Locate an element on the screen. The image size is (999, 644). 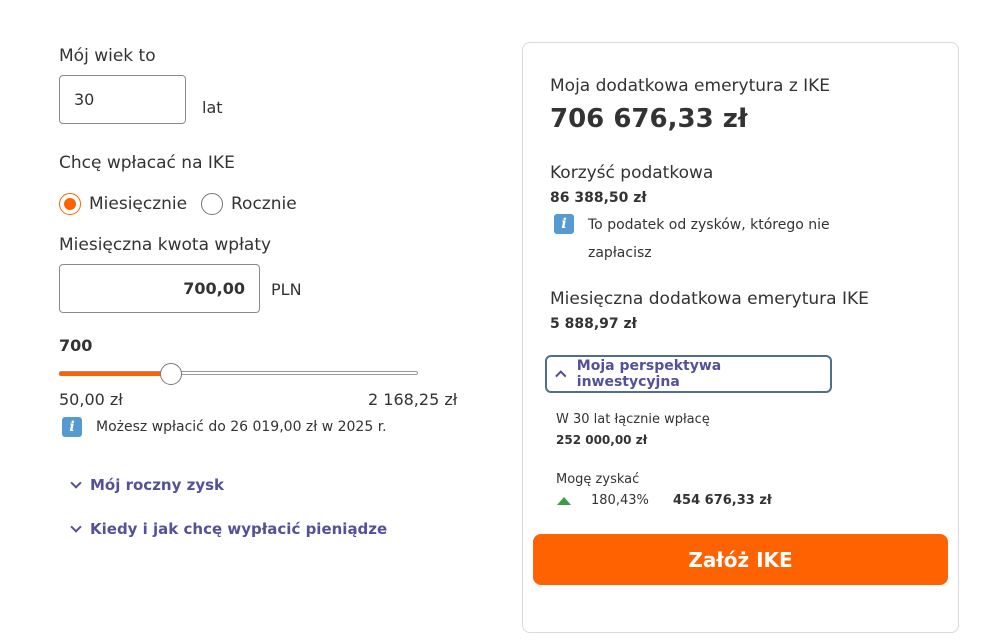
pension-label: Moja dodatkowa emerytura z IKE is located at coordinates (690, 86).